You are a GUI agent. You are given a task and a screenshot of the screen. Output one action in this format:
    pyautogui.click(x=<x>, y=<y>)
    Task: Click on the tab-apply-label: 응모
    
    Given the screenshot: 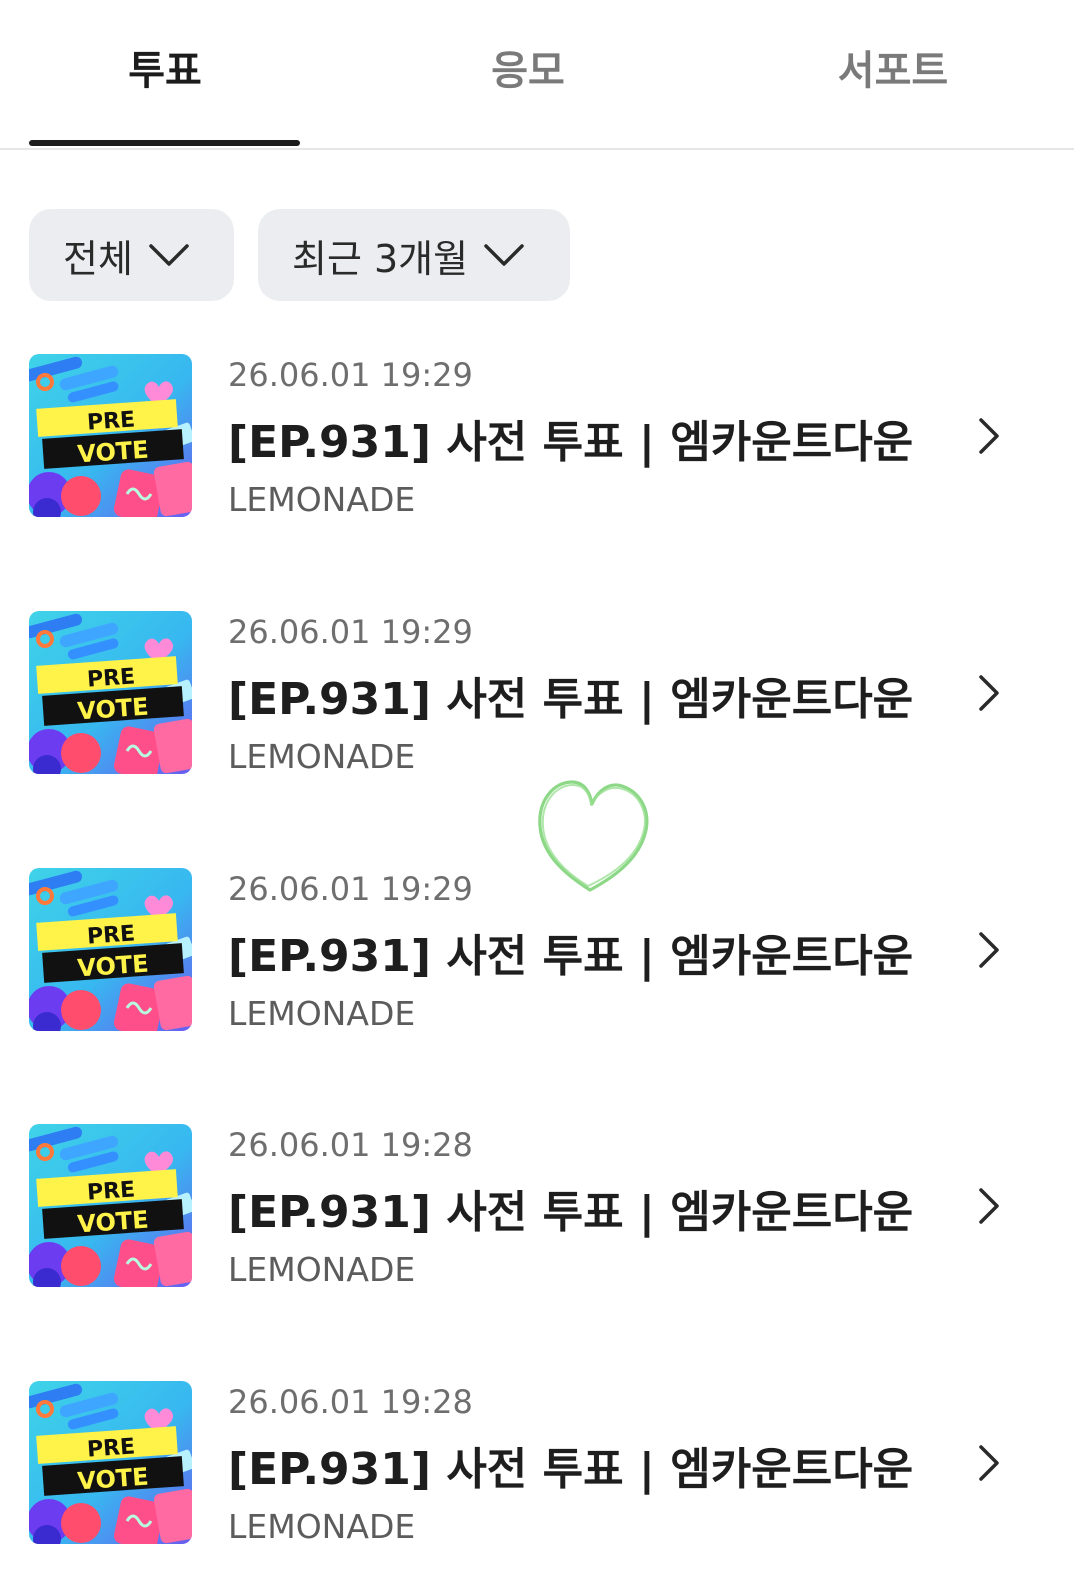 What is the action you would take?
    pyautogui.click(x=528, y=71)
    